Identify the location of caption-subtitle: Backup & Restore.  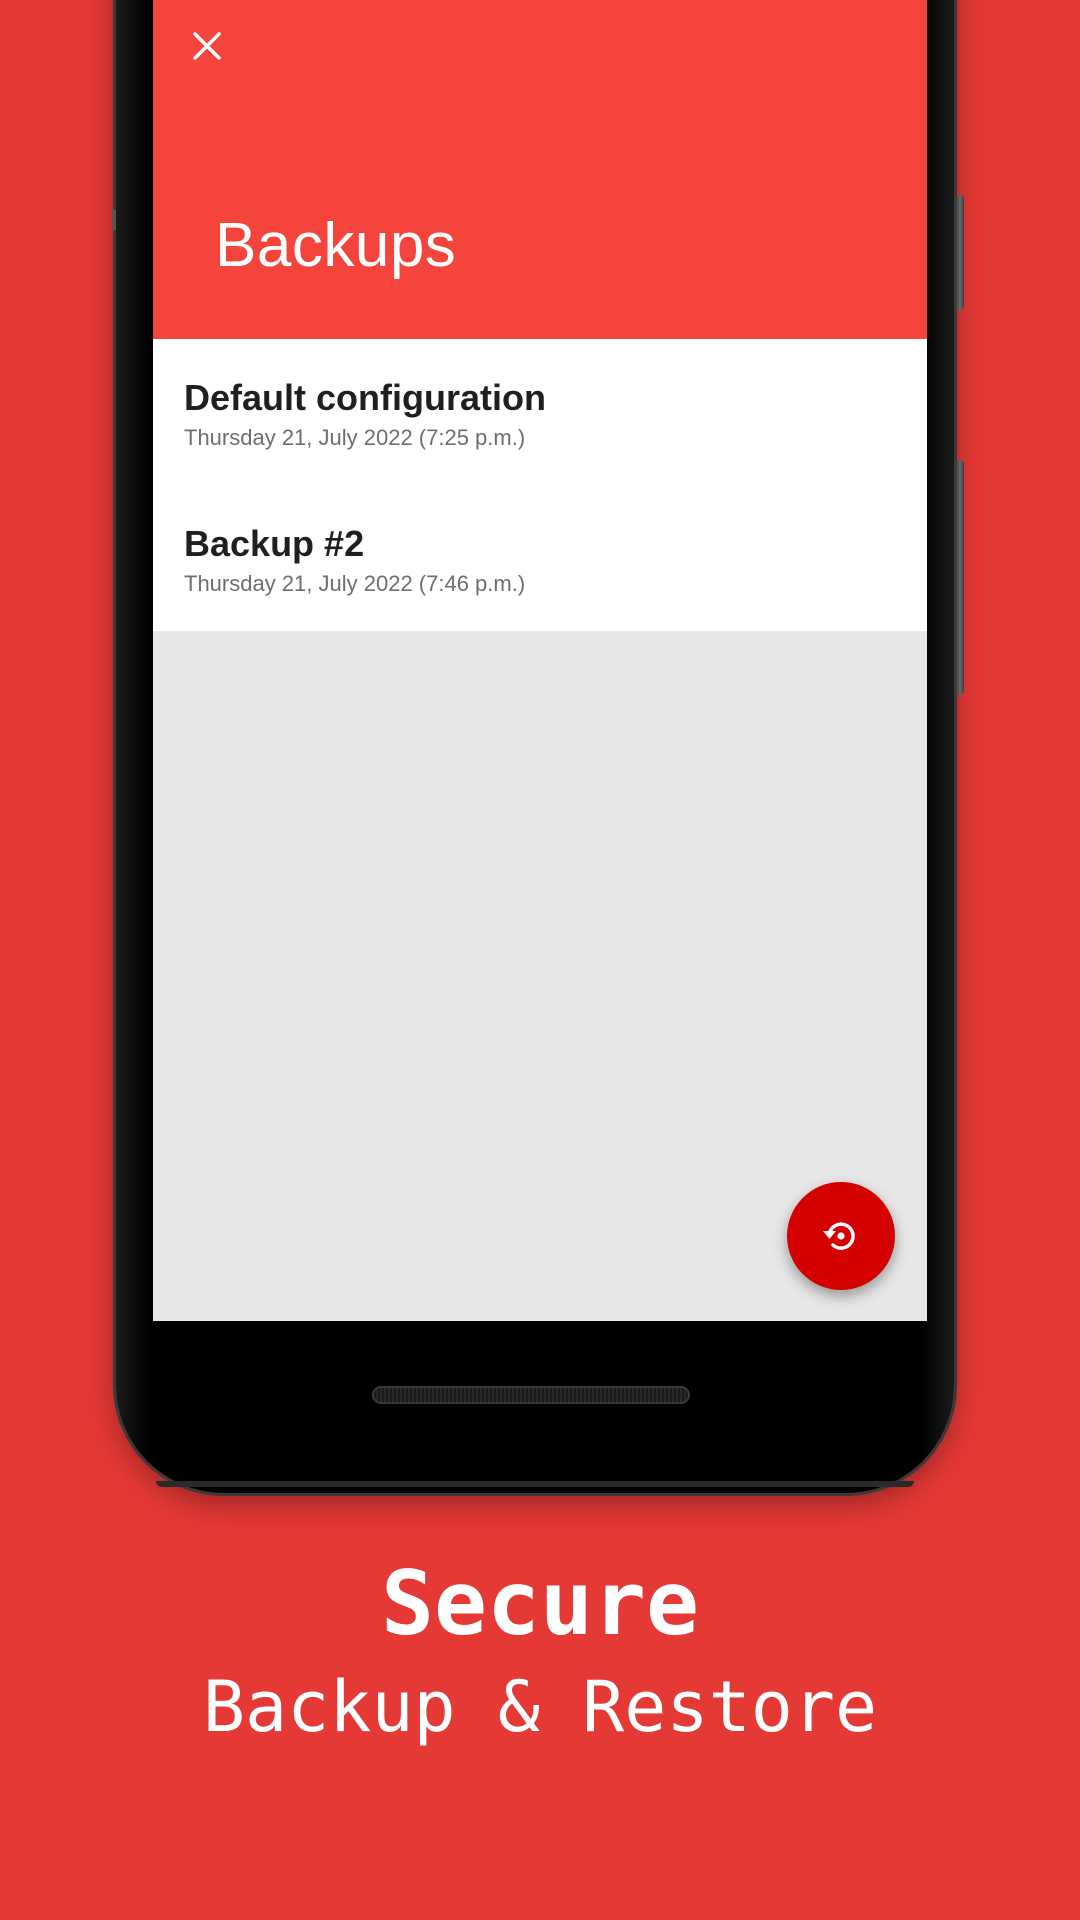
(540, 1707).